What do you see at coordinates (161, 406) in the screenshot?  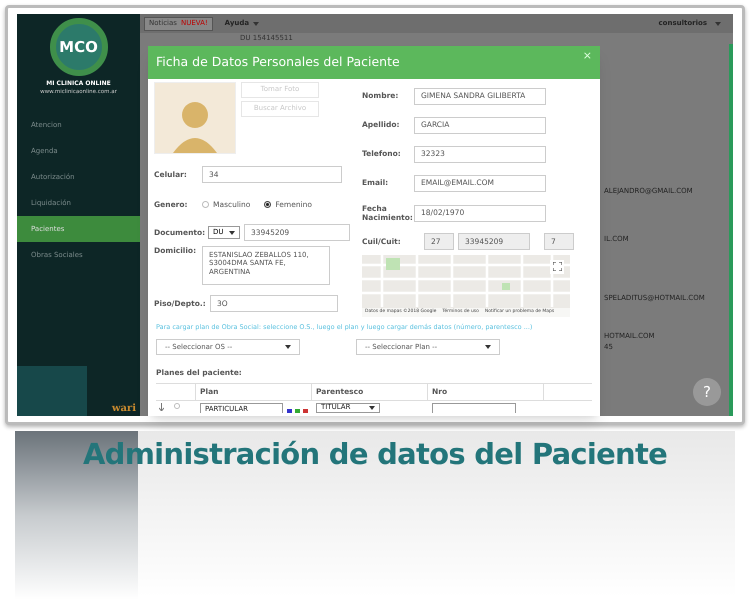 I see `drag-arrow-icon` at bounding box center [161, 406].